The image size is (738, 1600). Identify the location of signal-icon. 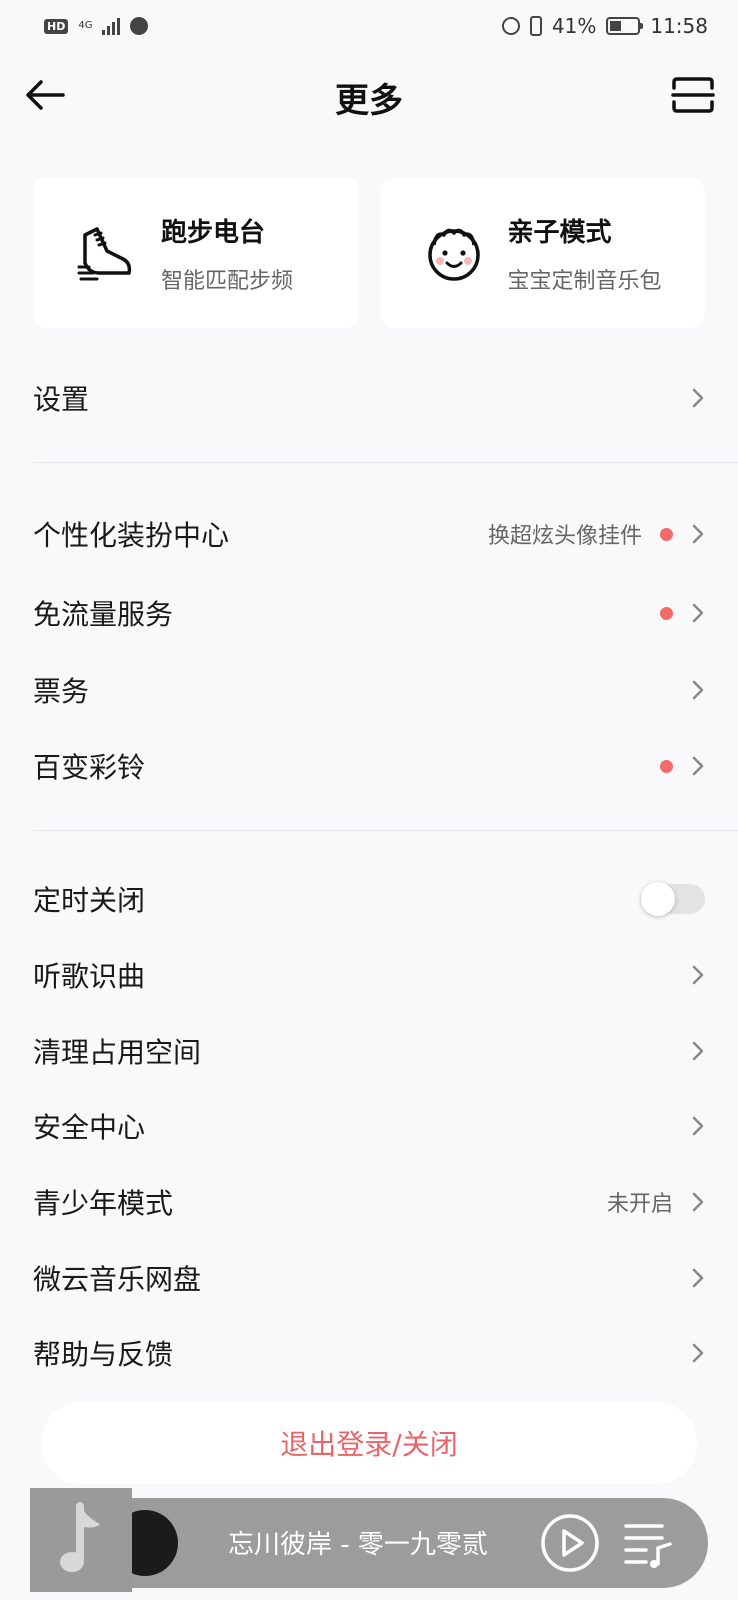
(111, 26).